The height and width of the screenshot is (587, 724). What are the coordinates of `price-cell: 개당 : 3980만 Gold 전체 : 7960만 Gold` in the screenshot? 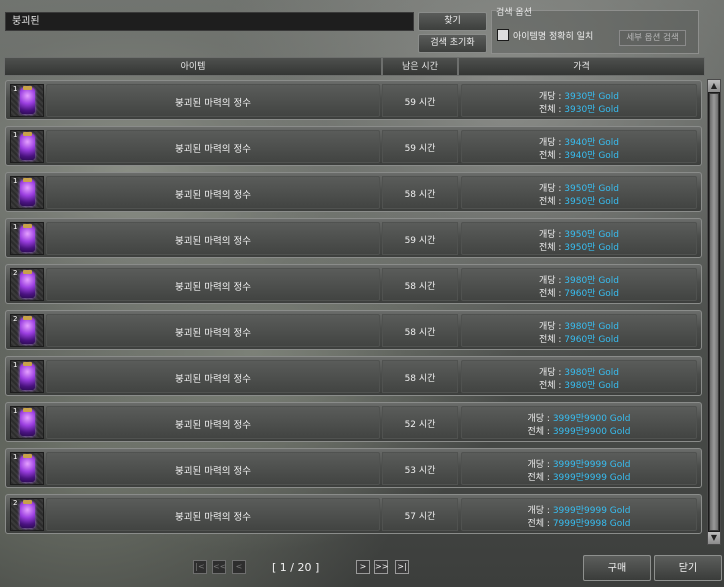 It's located at (579, 330).